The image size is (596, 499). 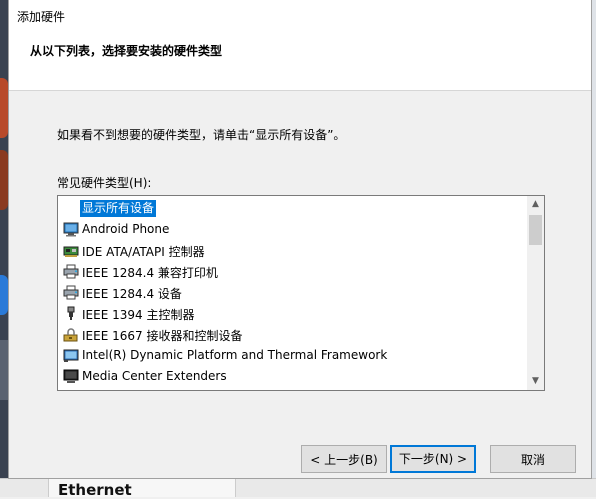 I want to click on background-ethernet-label: Ethernet, so click(x=95, y=490).